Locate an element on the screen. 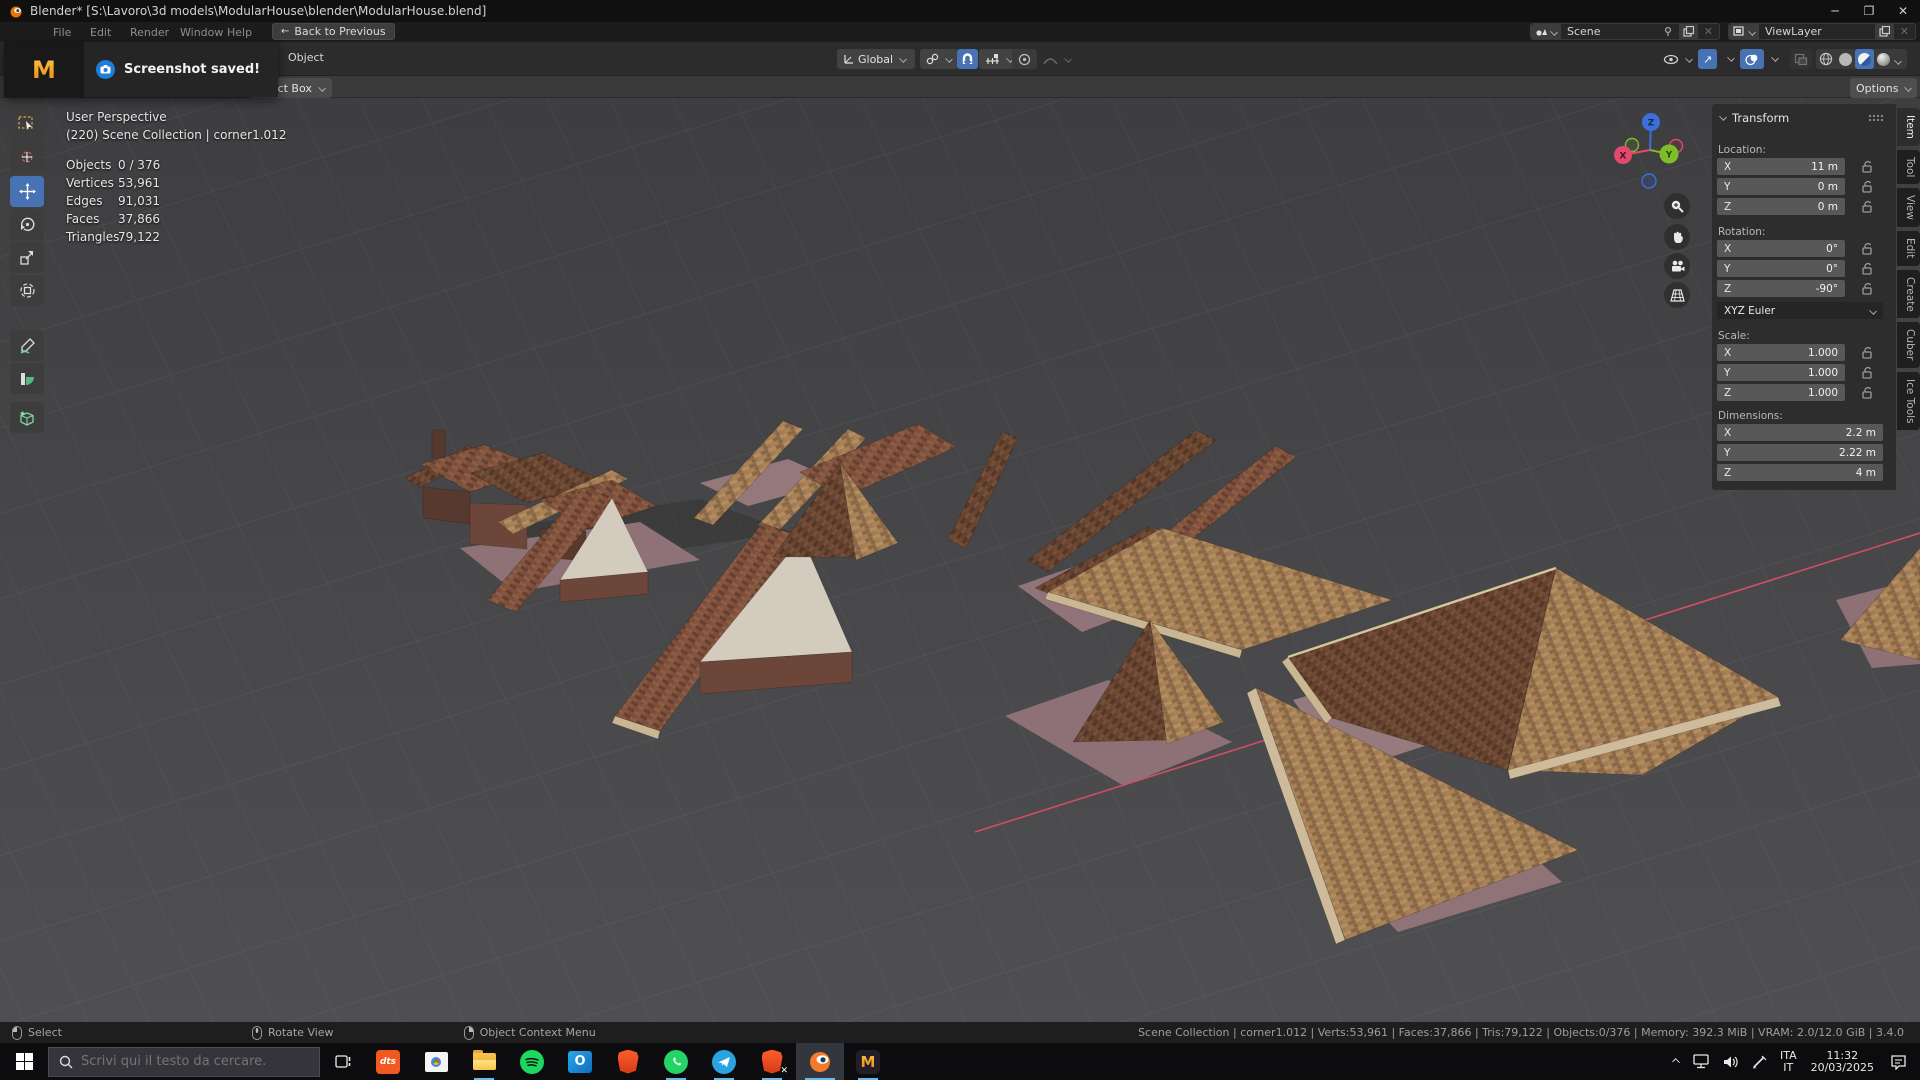 This screenshot has height=1080, width=1920. taskbar-app-m: M is located at coordinates (868, 1061).